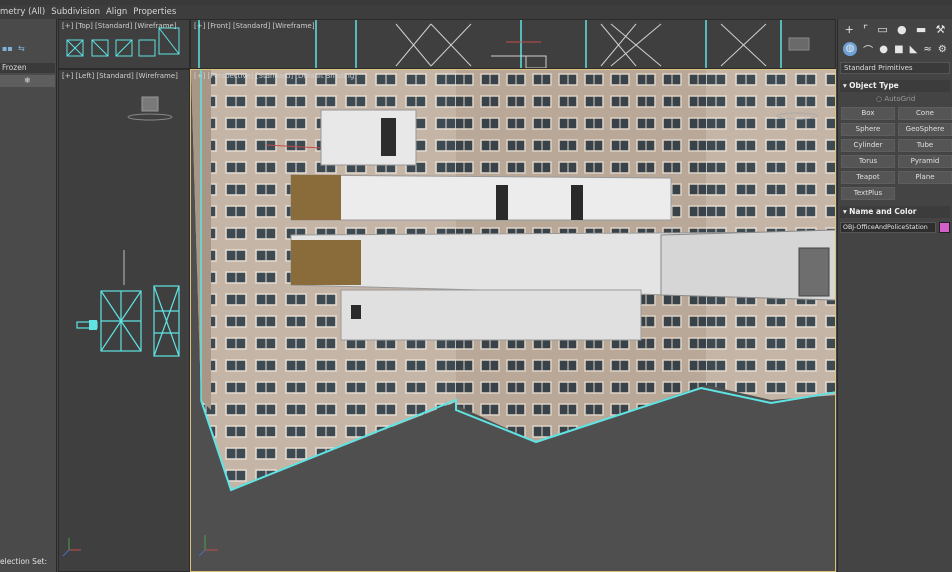 The width and height of the screenshot is (952, 572). I want to click on utilities-icon: ⚒, so click(941, 29).